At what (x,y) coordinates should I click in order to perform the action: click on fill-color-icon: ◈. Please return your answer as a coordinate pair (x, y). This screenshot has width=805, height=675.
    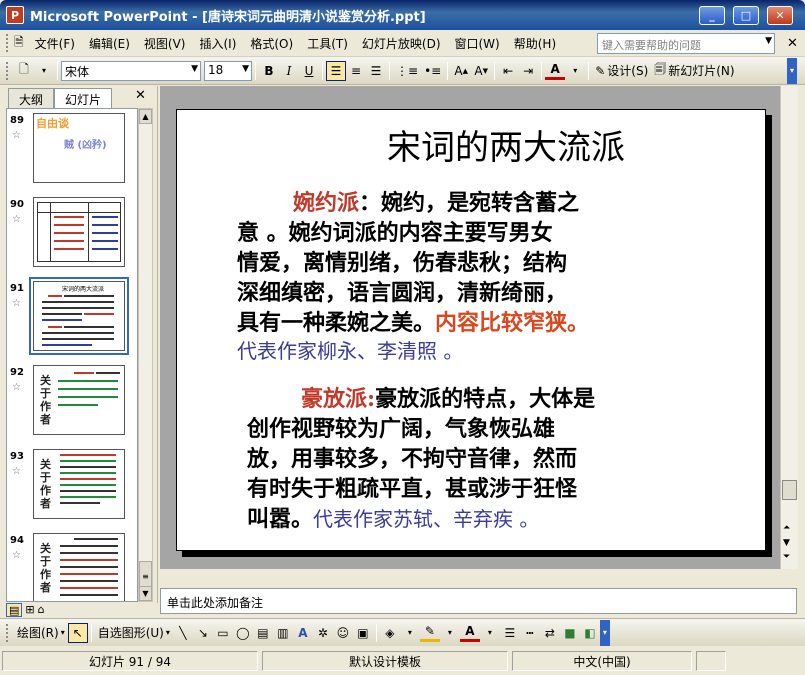
    Looking at the image, I should click on (390, 633).